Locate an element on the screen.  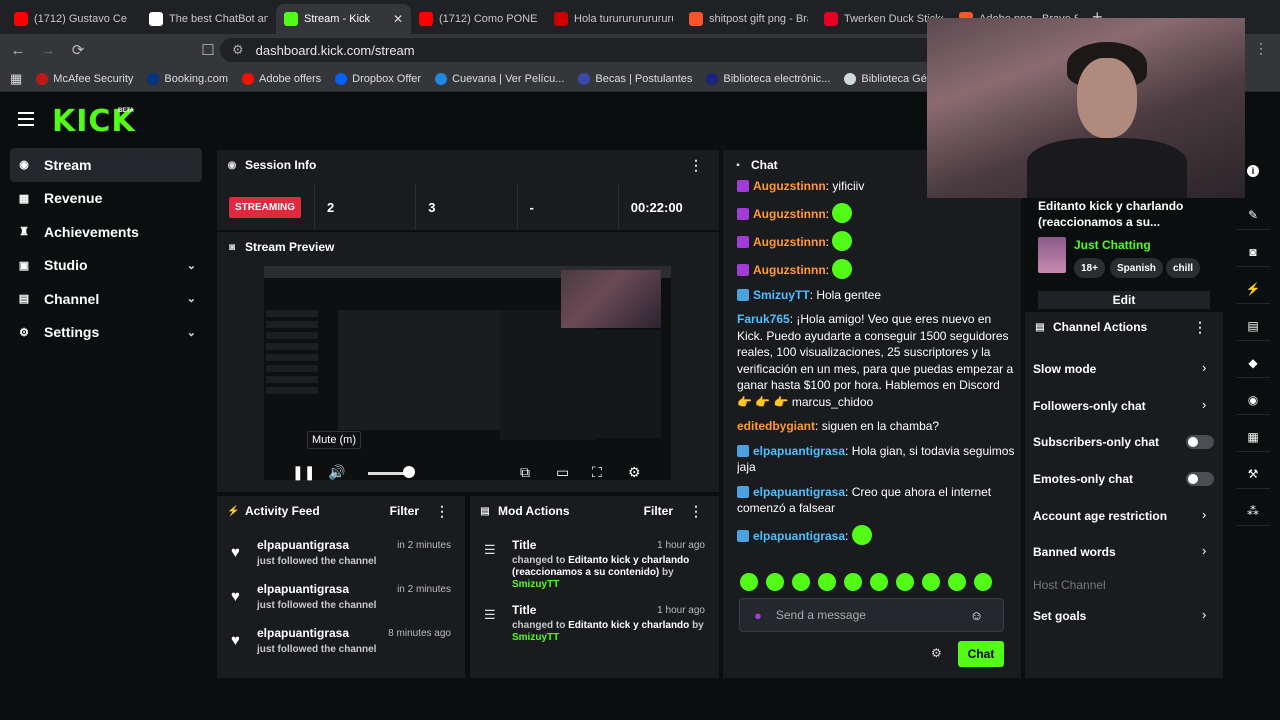
pause-icon: ❚❚ is located at coordinates (303, 472).